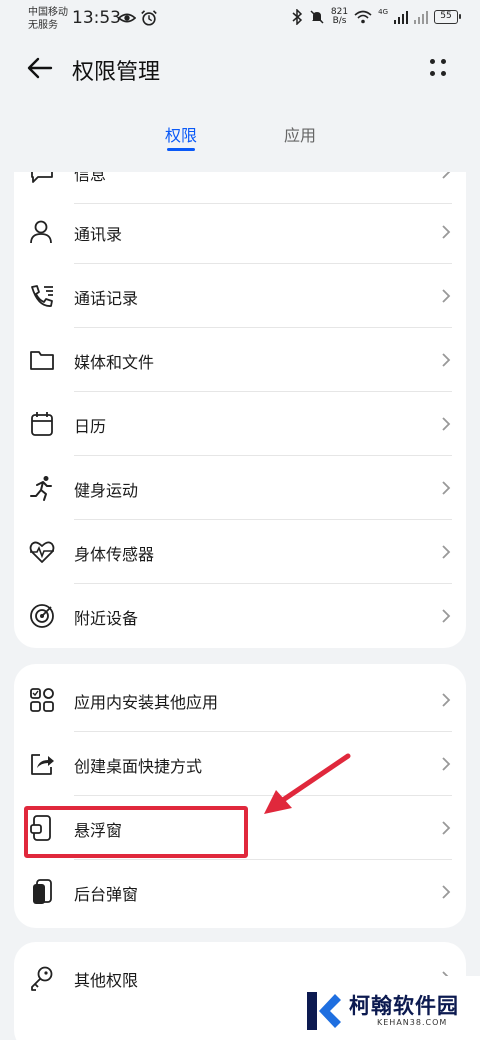 This screenshot has width=480, height=1040. What do you see at coordinates (114, 362) in the screenshot?
I see `list-item-label: 媒体和文件` at bounding box center [114, 362].